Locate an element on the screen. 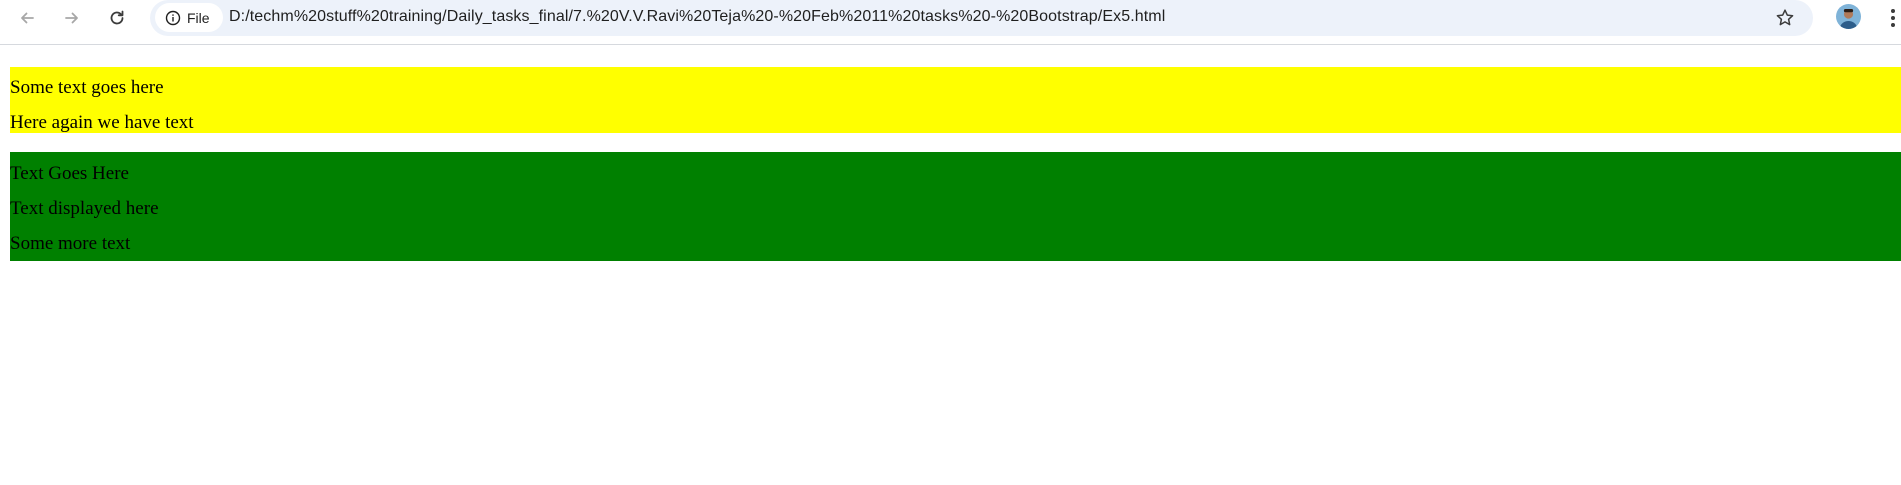  back-button is located at coordinates (27, 18).